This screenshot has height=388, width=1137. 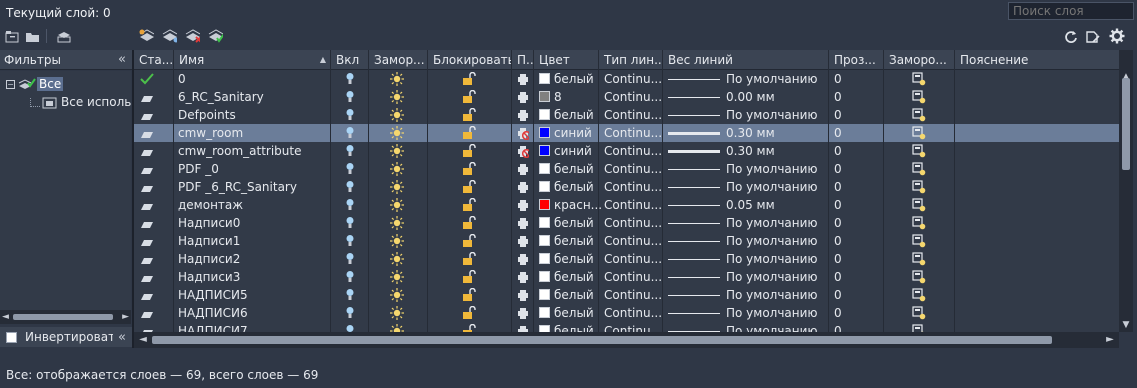 I want to click on layer-row: PDF _0 белый Continu... По умолчанию 0, so click(x=626, y=169).